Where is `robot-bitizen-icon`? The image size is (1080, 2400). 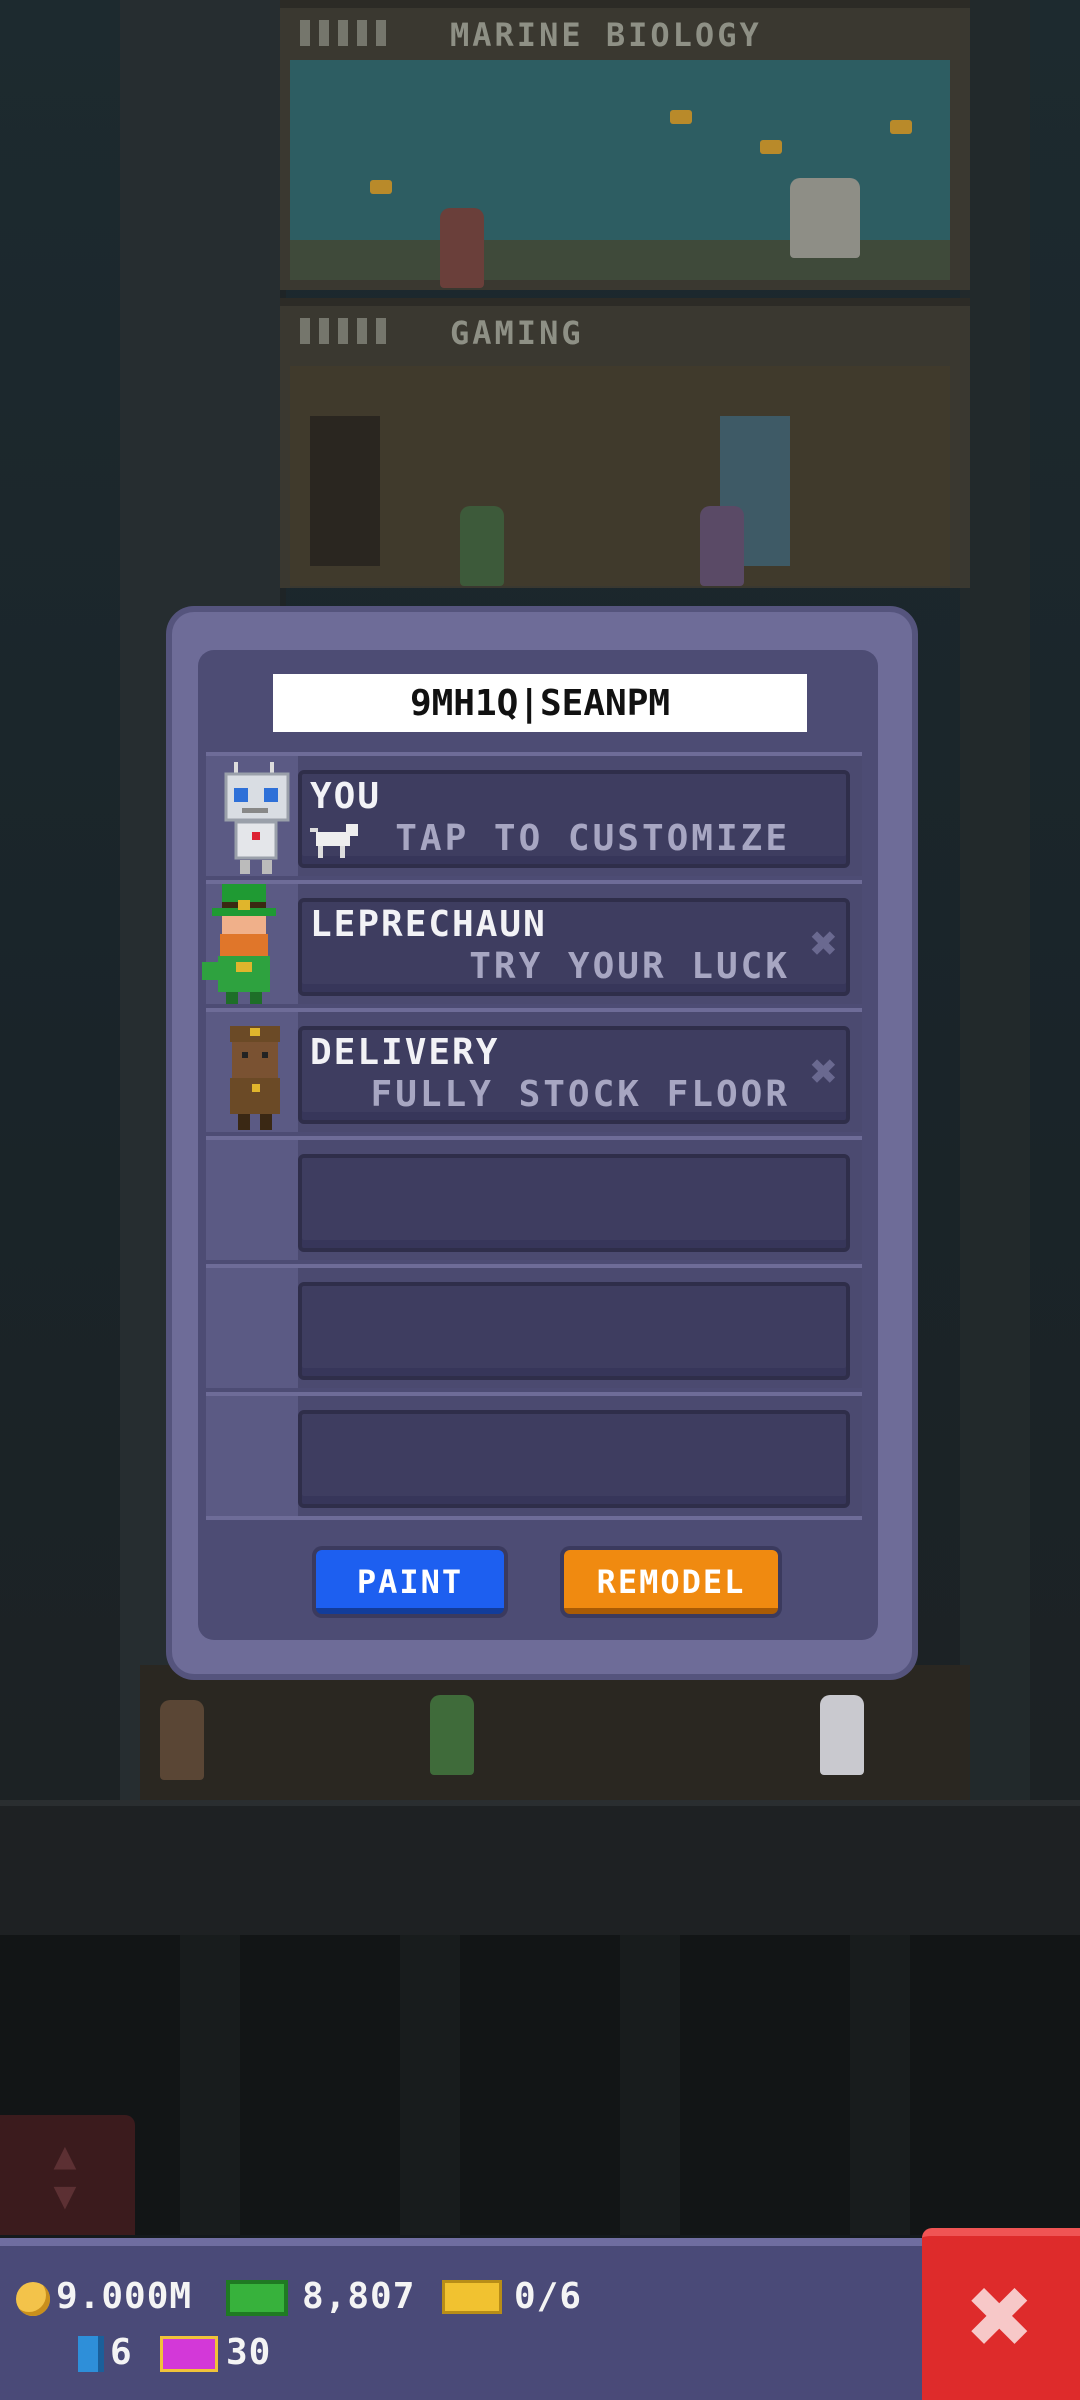
robot-bitizen-icon is located at coordinates (257, 818).